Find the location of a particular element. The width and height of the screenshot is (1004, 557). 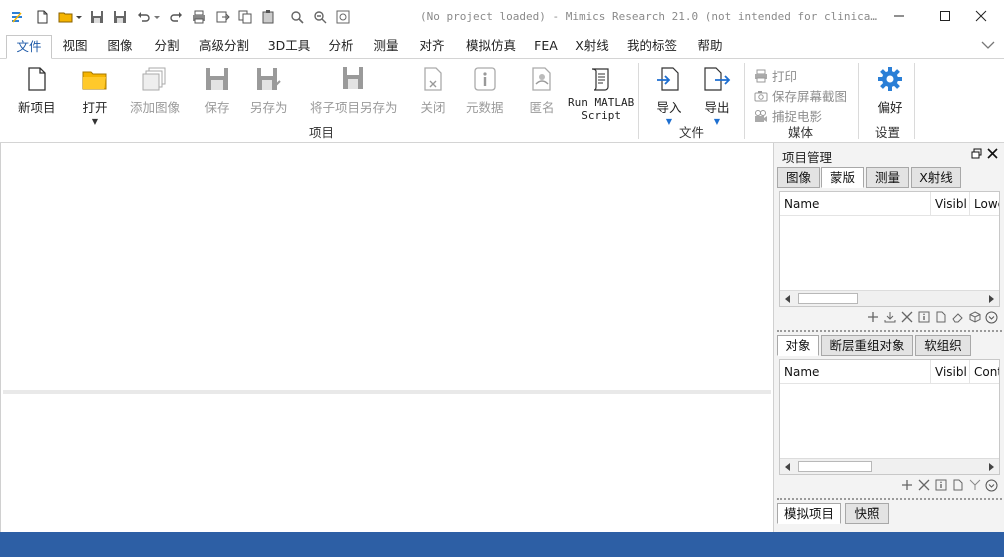

save-screenshot-button: 保存屏幕截图 is located at coordinates (800, 95).